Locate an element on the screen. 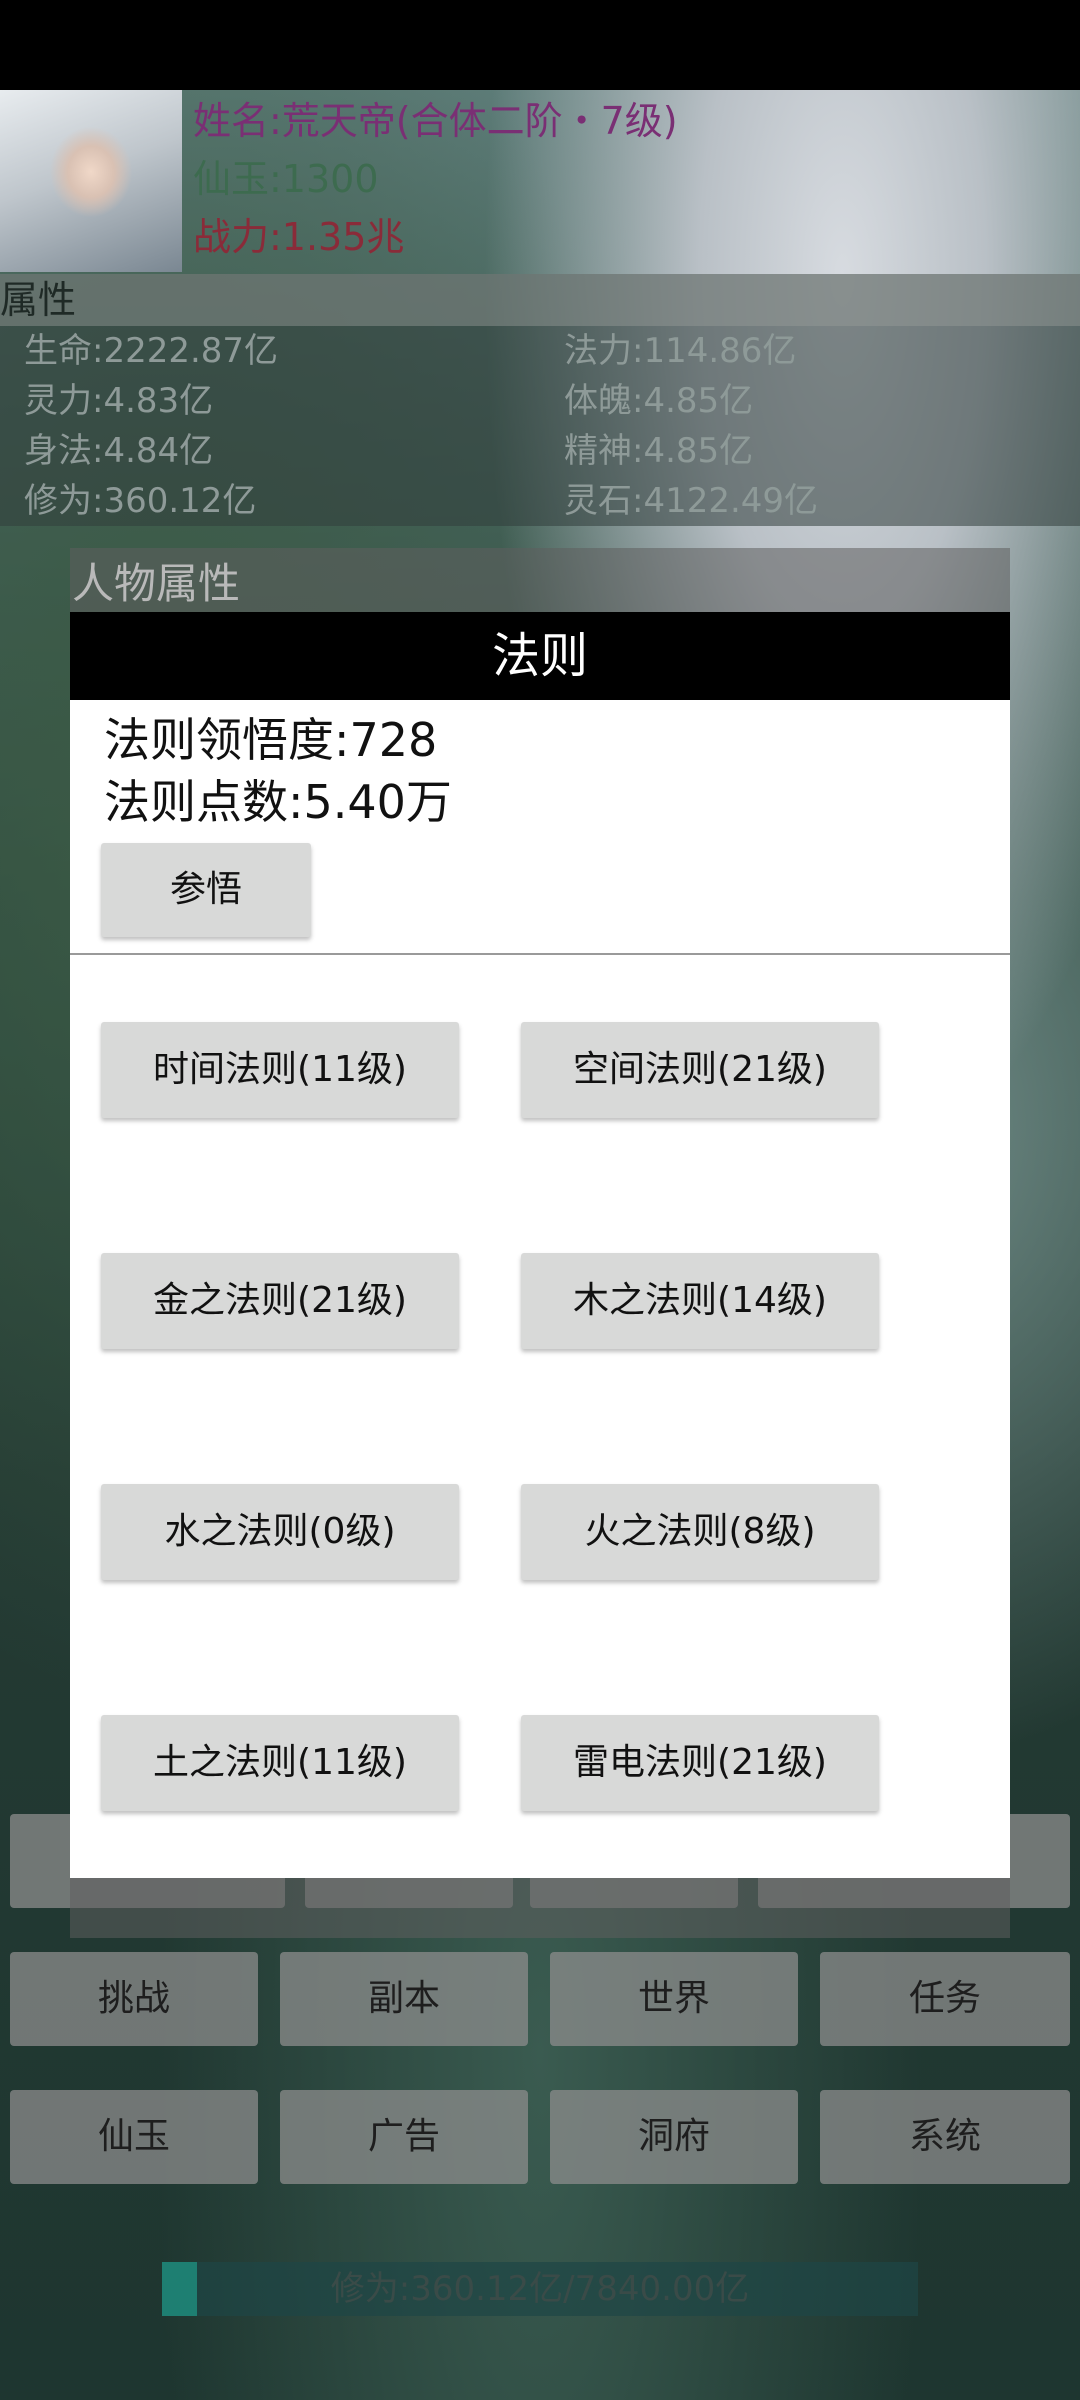 Image resolution: width=1080 pixels, height=2400 pixels. system-button: 系统 is located at coordinates (945, 2137).